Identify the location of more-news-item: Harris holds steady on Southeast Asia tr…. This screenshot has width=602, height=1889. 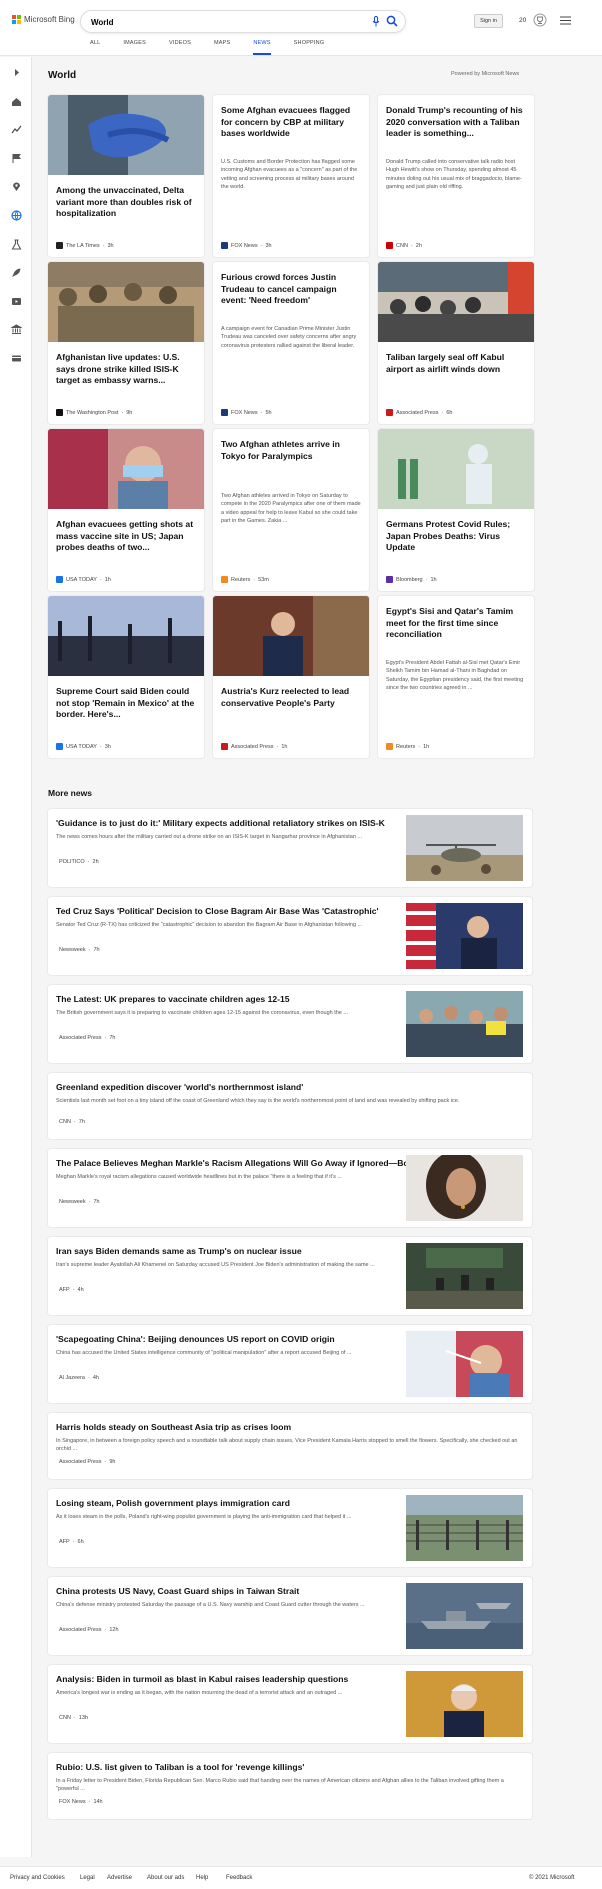
(290, 1446).